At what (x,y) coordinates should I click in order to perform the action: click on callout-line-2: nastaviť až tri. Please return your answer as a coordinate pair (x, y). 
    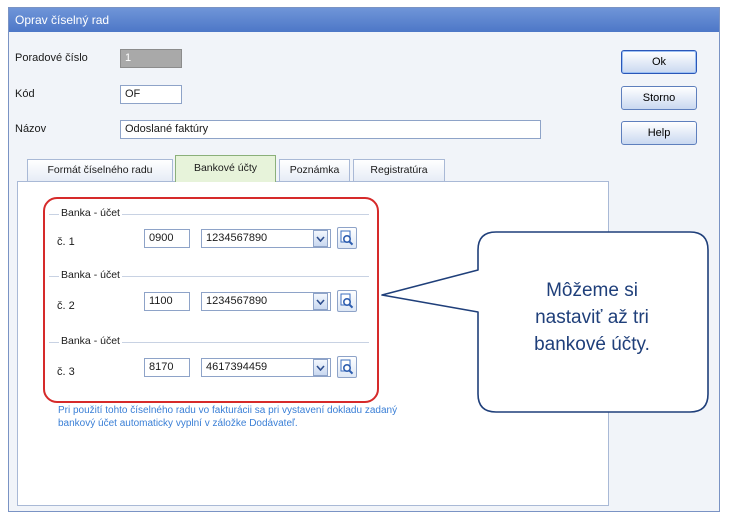
    Looking at the image, I should click on (592, 317).